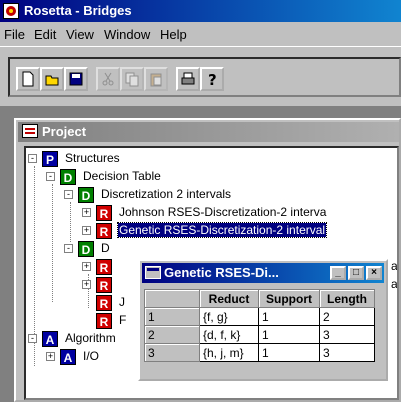 The height and width of the screenshot is (402, 401). What do you see at coordinates (92, 158) in the screenshot?
I see `tree-node-label: Structures` at bounding box center [92, 158].